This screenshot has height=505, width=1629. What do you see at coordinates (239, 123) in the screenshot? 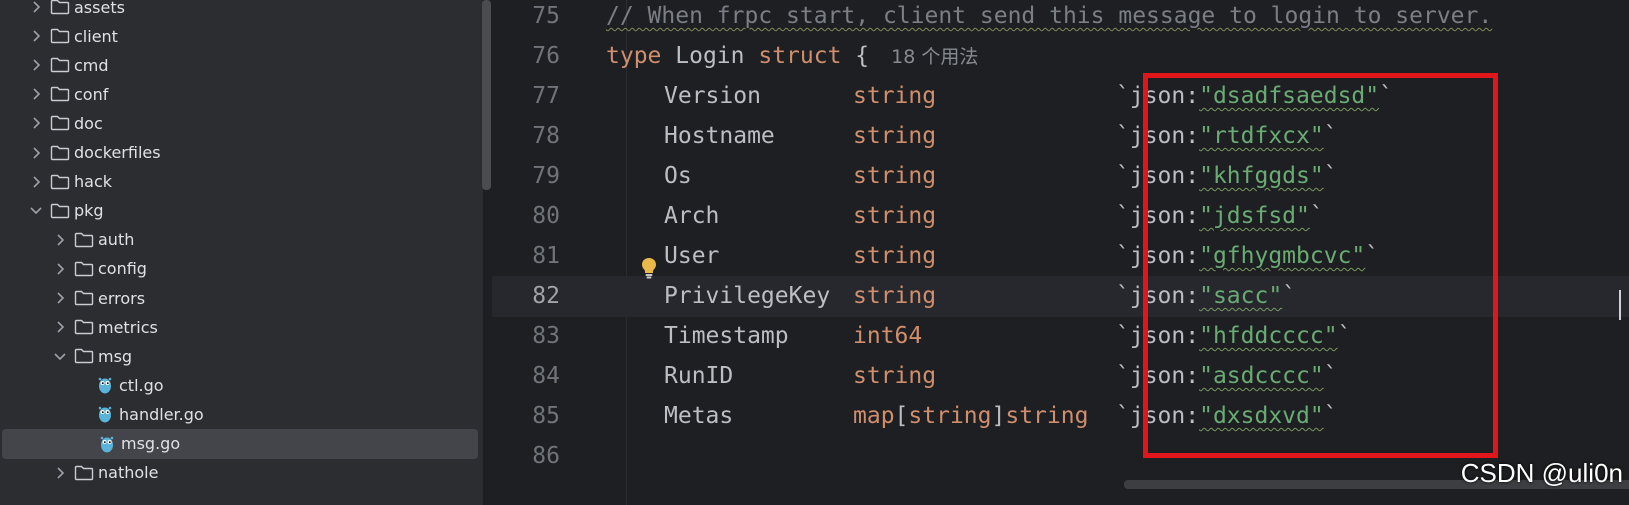
I see `tree-item-doc: doc` at bounding box center [239, 123].